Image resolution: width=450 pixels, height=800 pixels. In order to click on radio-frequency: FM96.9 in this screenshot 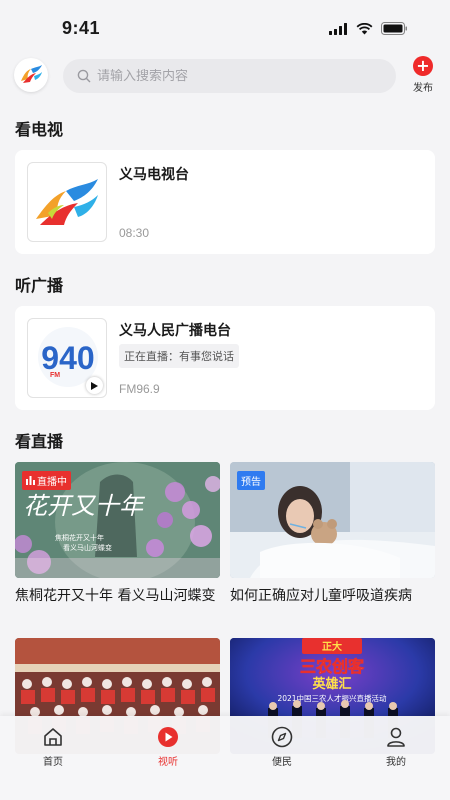, I will do `click(139, 389)`.